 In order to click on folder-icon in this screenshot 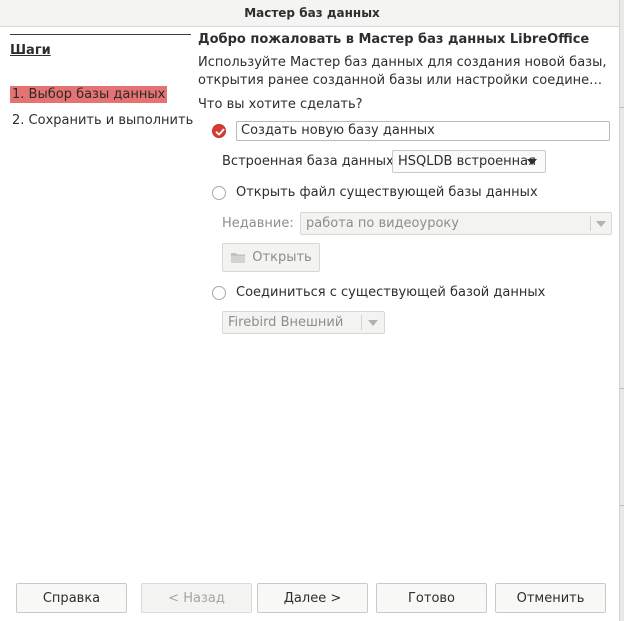, I will do `click(238, 258)`.